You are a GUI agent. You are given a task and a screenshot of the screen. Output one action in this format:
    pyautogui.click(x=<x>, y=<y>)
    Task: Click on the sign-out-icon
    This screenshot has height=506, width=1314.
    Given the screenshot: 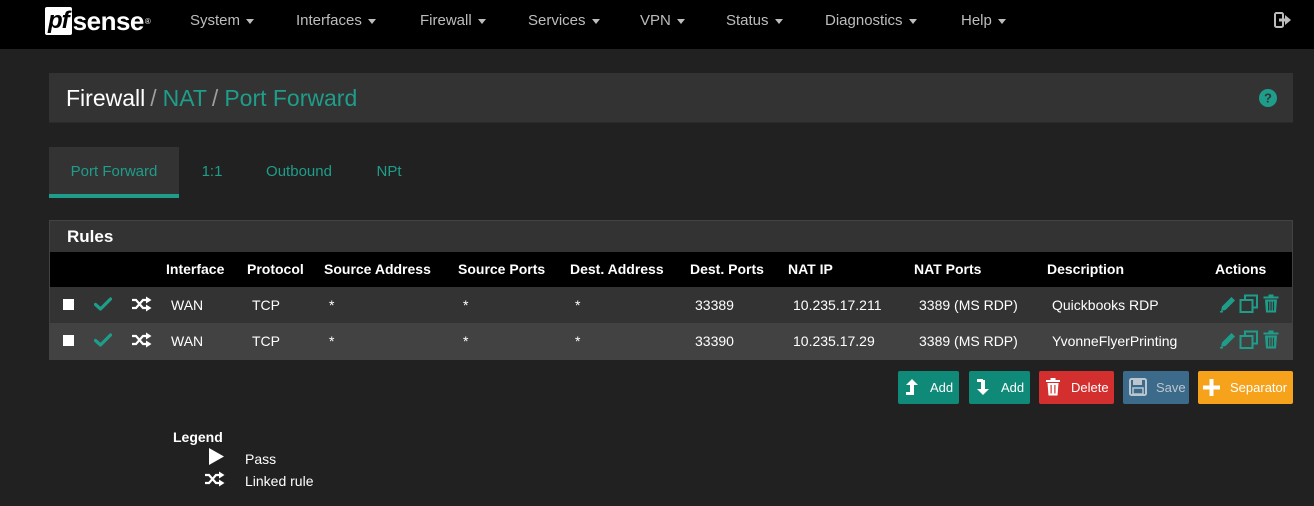 What is the action you would take?
    pyautogui.click(x=1283, y=20)
    